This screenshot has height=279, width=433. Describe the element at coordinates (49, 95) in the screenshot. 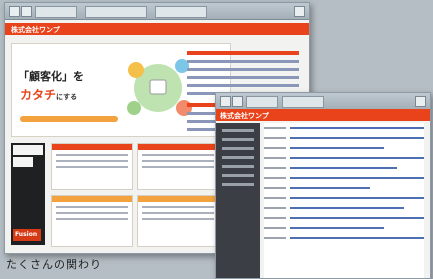

I see `hero-subhead: カタチにする` at that location.